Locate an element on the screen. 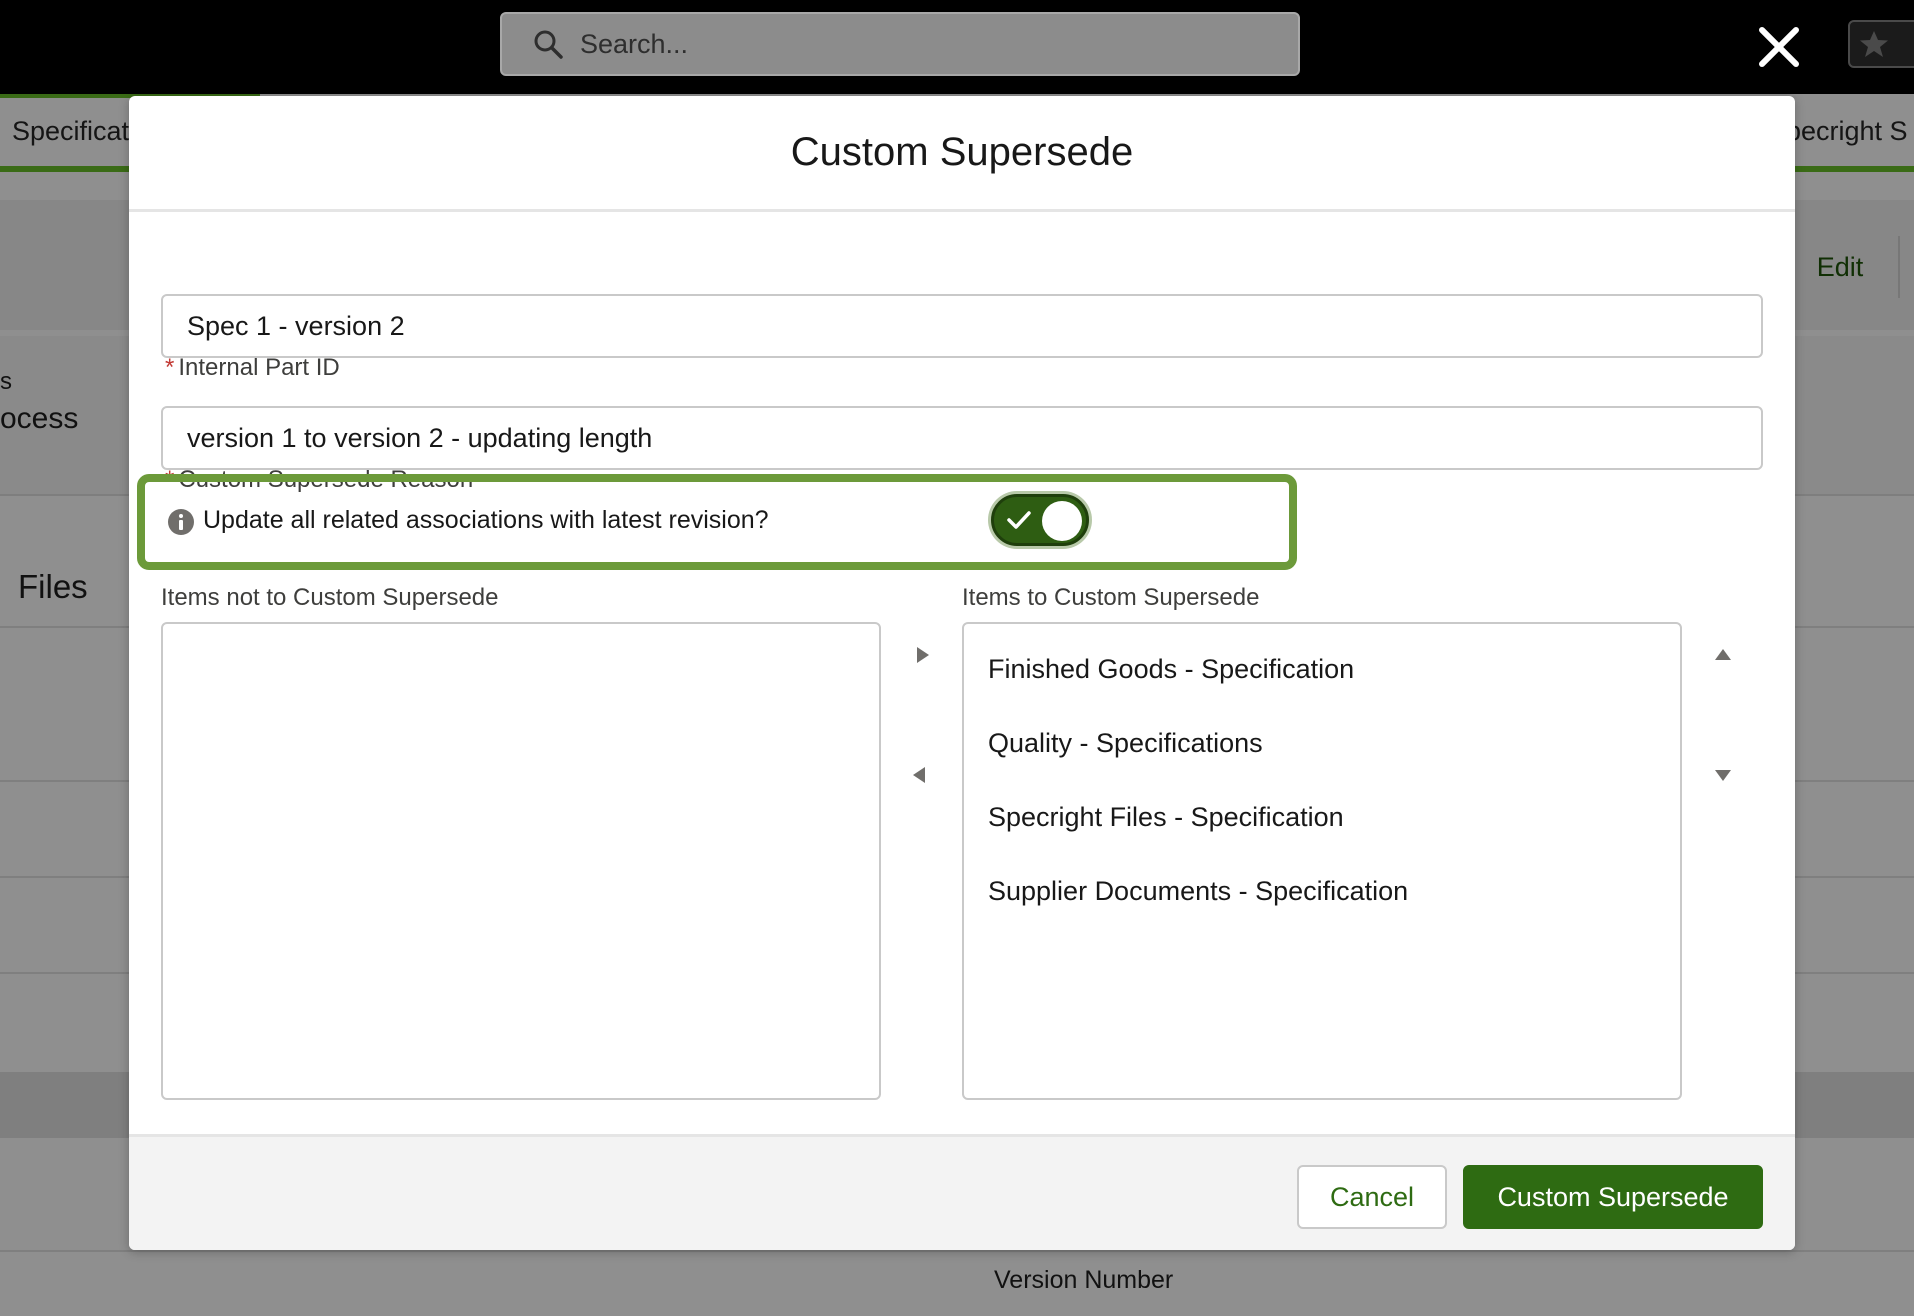 The image size is (1914, 1316). background-files-heading: Files is located at coordinates (53, 586).